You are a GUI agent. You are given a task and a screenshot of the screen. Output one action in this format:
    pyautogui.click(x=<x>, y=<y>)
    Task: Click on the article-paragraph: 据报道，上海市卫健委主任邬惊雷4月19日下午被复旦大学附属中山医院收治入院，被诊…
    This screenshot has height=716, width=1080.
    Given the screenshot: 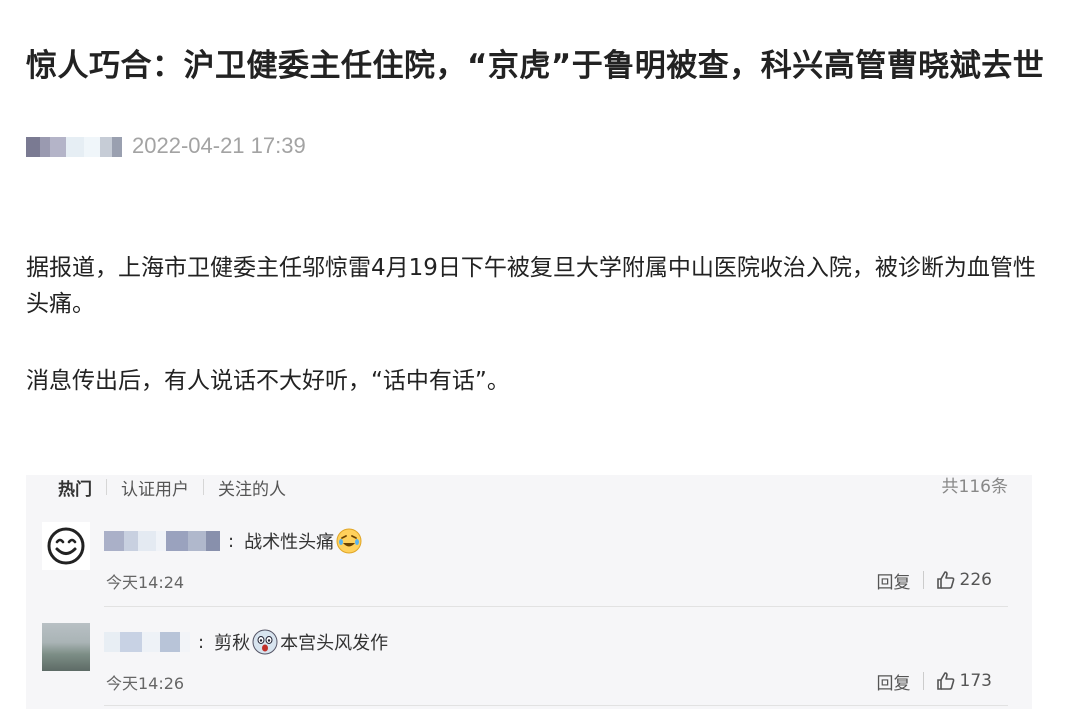 What is the action you would take?
    pyautogui.click(x=531, y=286)
    